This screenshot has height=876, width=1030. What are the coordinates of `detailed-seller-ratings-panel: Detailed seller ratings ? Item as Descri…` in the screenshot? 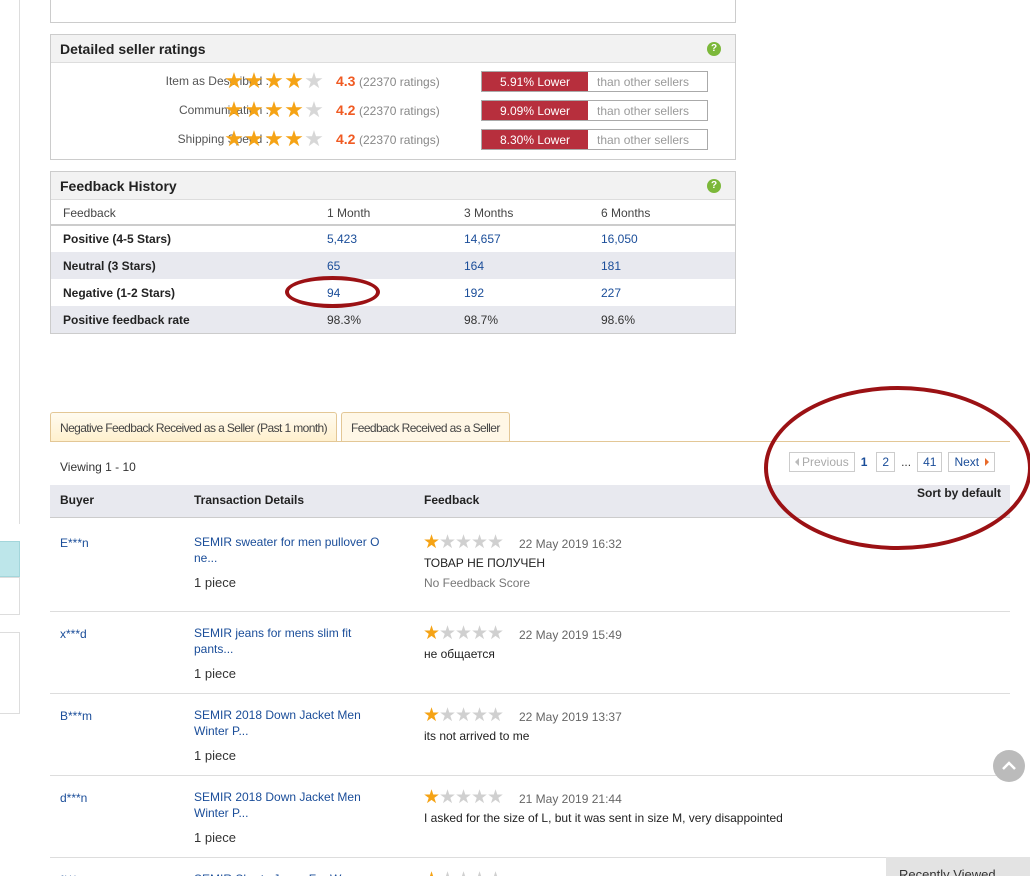 It's located at (393, 97).